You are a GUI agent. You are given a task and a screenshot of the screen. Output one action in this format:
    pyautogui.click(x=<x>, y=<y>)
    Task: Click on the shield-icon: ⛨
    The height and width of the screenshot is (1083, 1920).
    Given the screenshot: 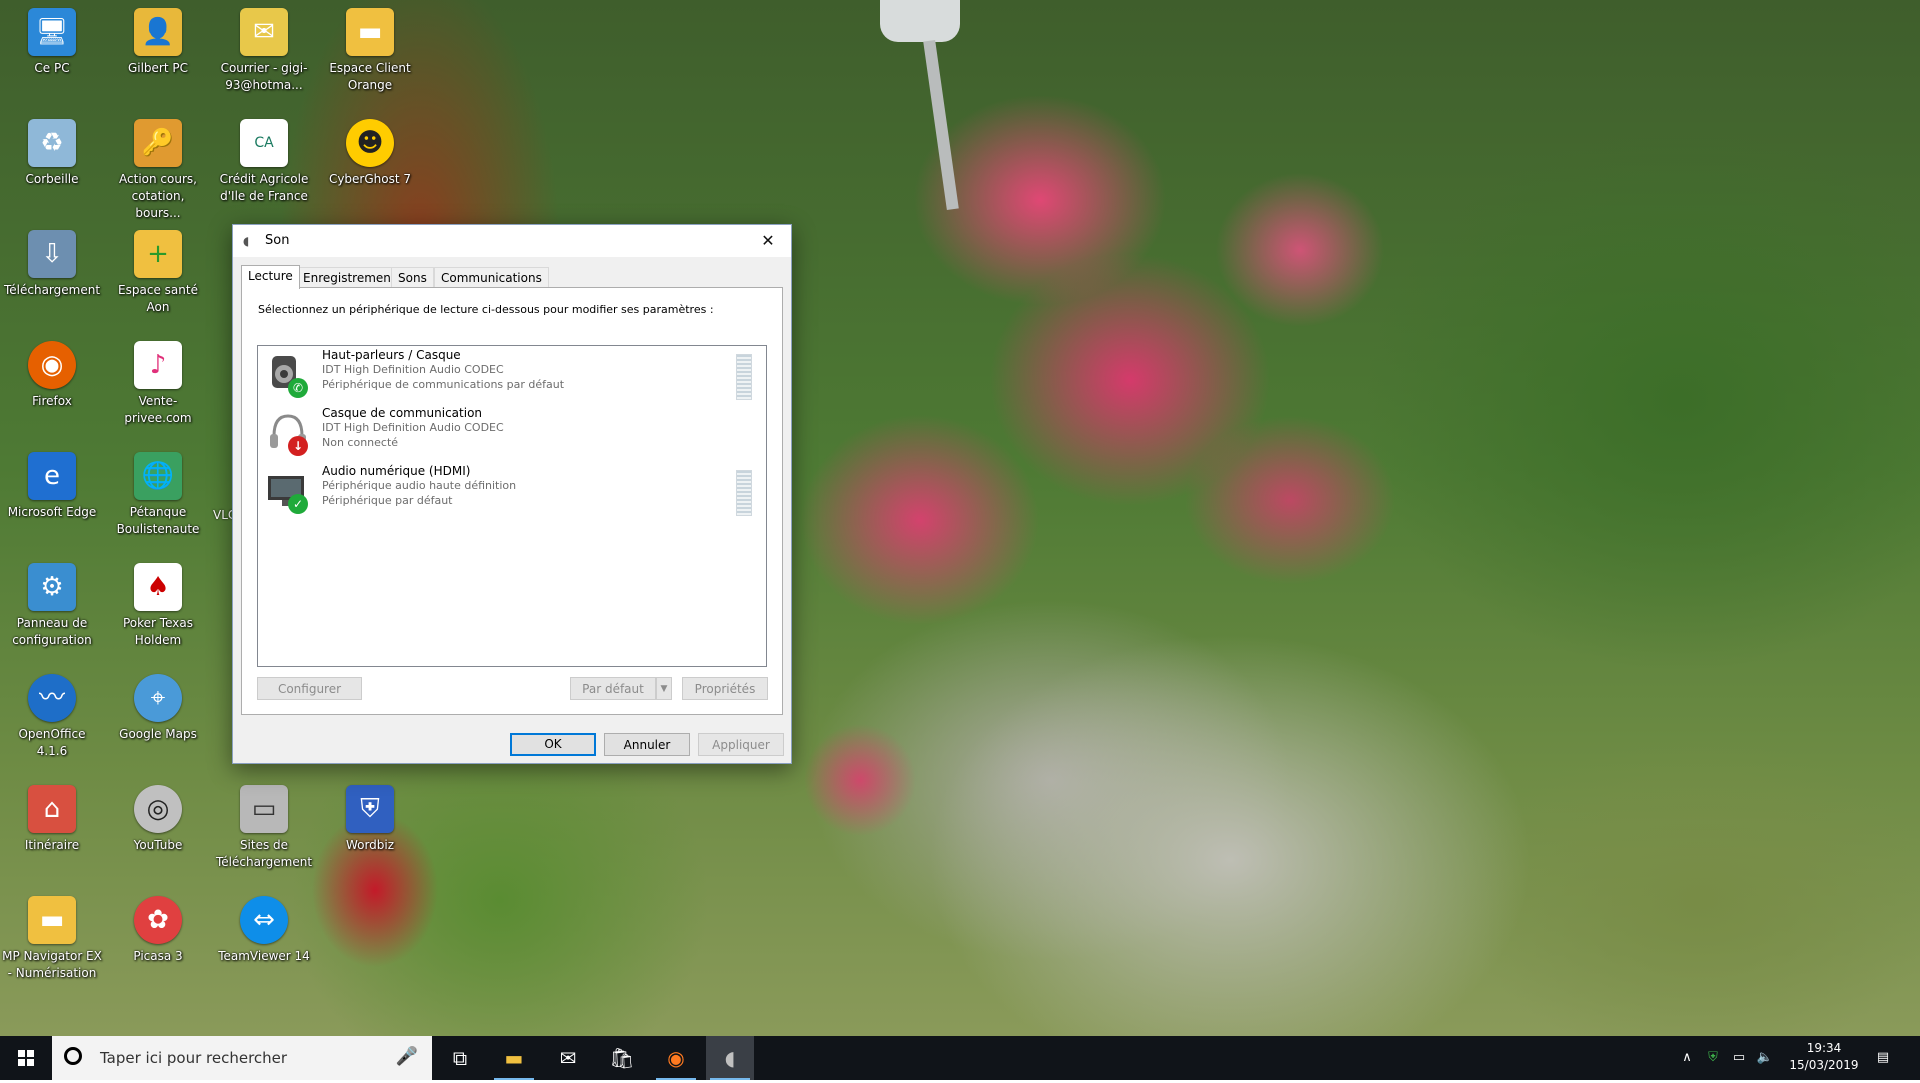 What is the action you would take?
    pyautogui.click(x=370, y=809)
    